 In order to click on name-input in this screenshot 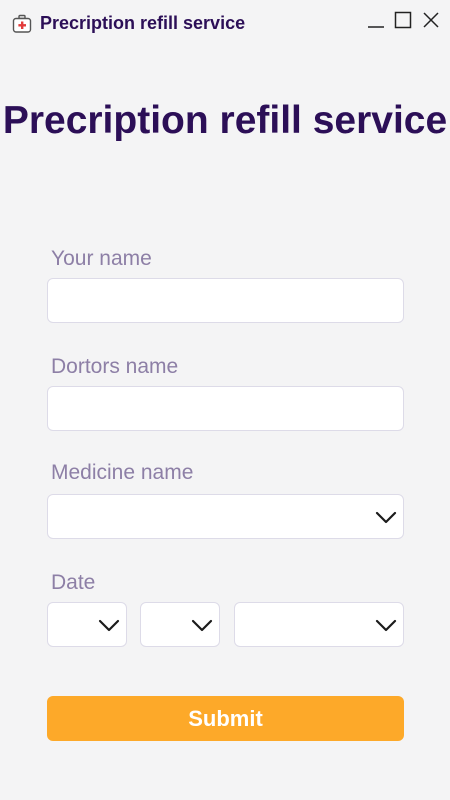, I will do `click(225, 300)`.